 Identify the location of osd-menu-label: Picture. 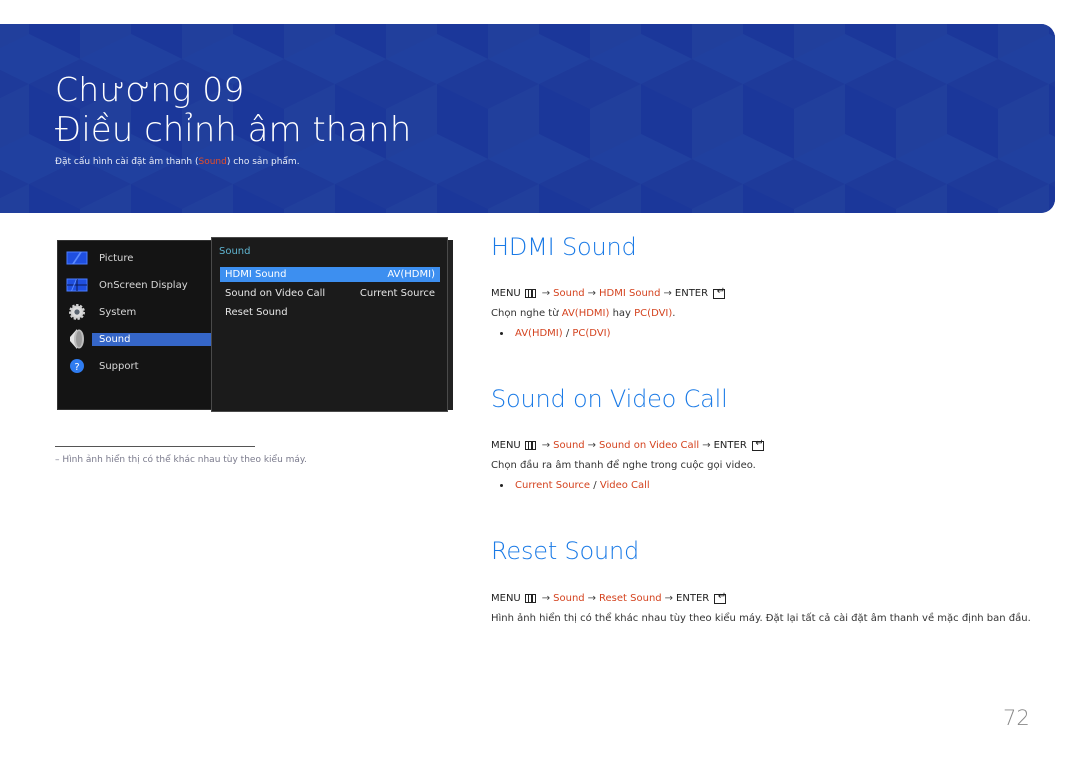
(116, 258).